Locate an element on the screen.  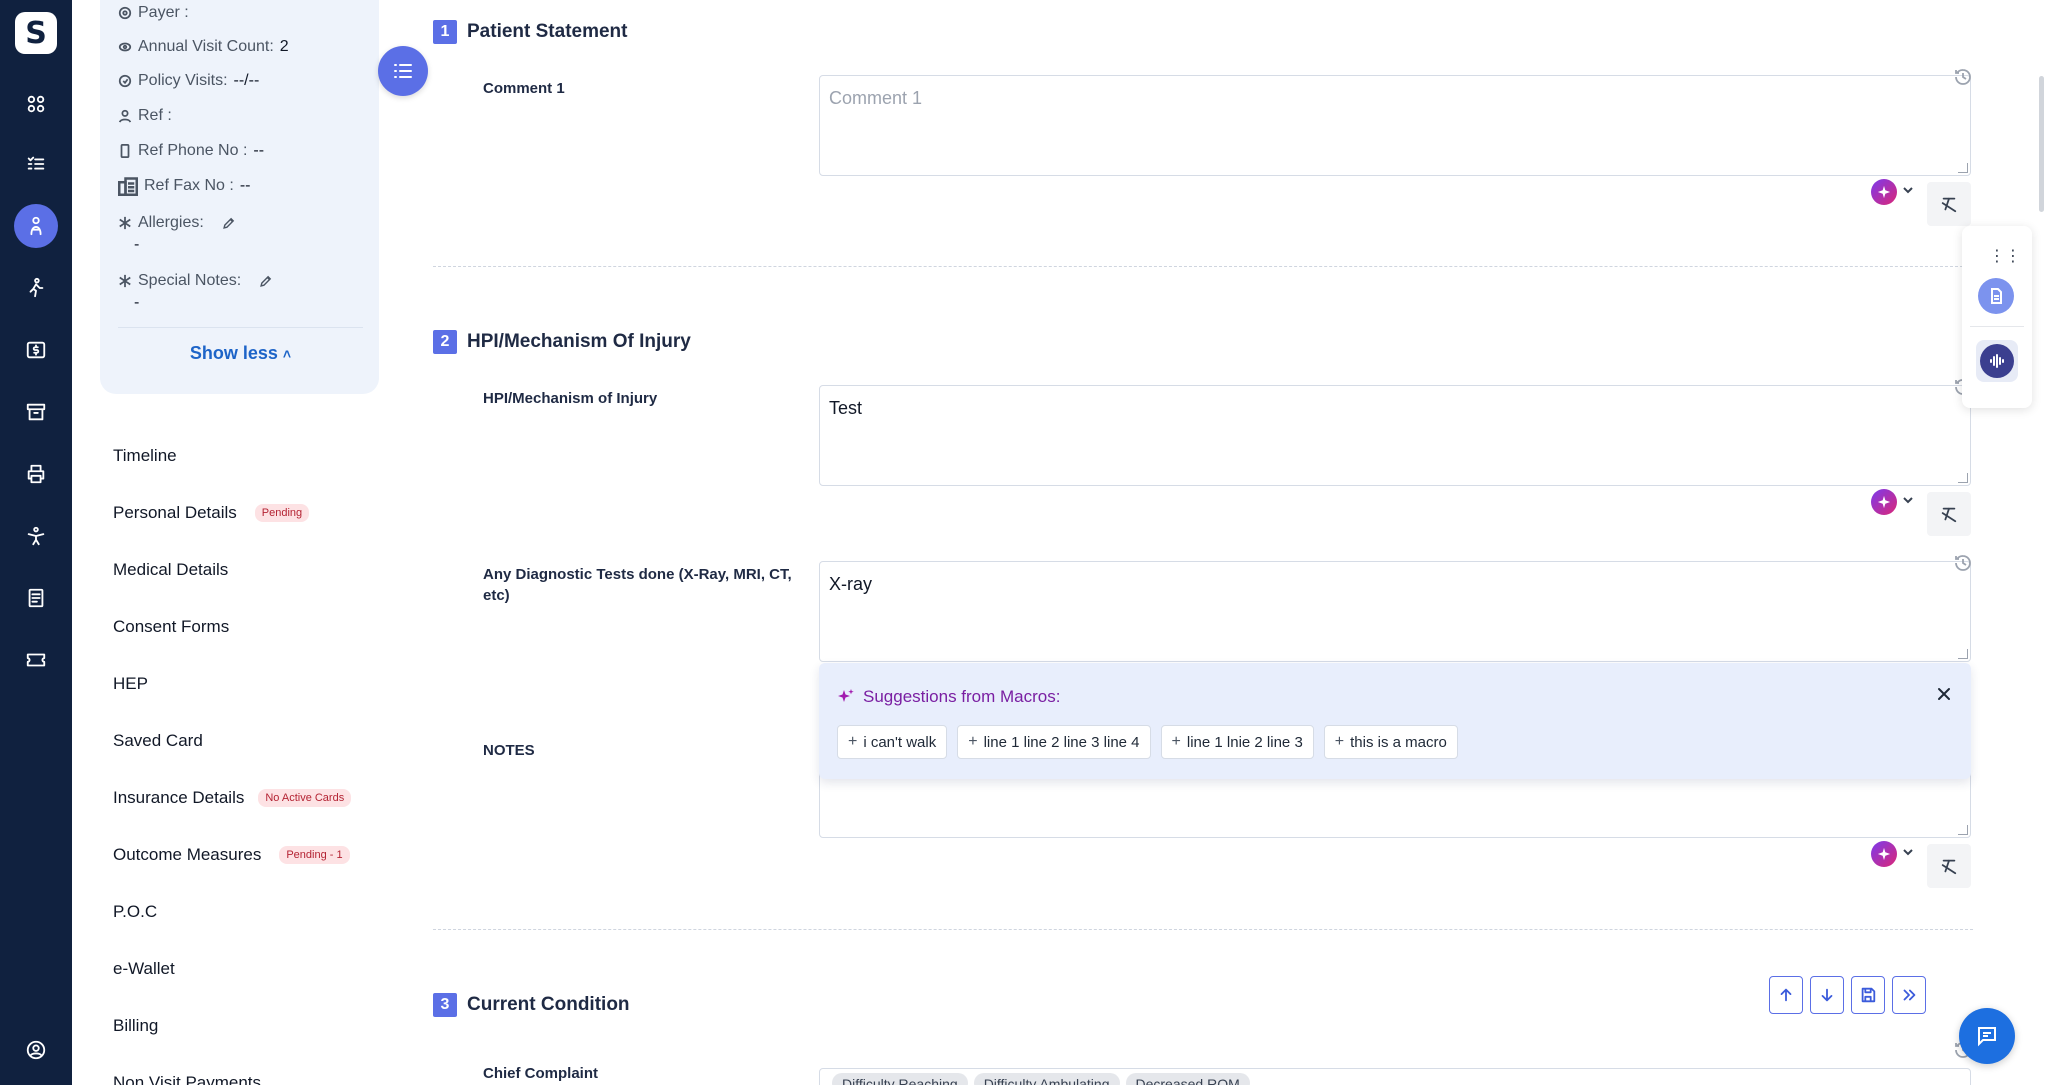
move-up-button is located at coordinates (1786, 995).